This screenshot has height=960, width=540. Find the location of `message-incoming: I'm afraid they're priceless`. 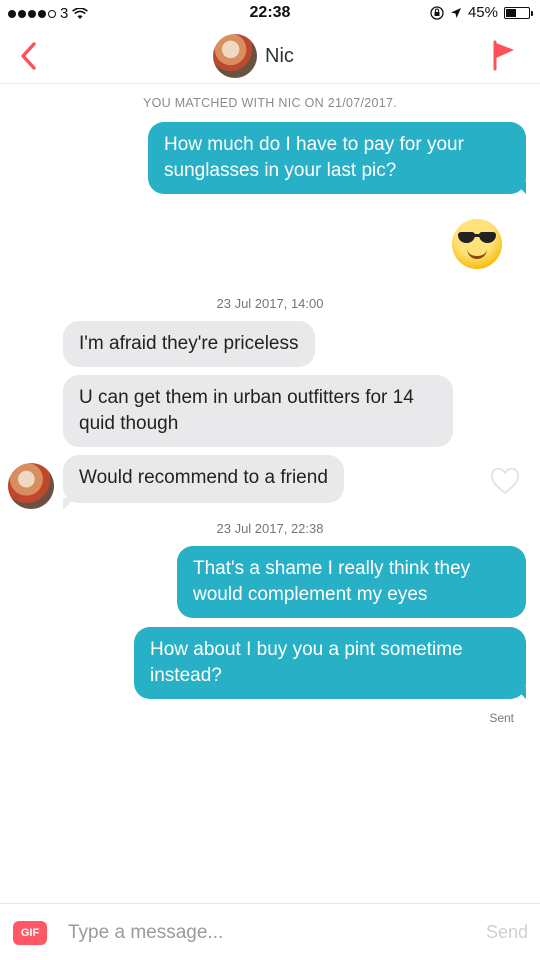

message-incoming: I'm afraid they're priceless is located at coordinates (189, 344).